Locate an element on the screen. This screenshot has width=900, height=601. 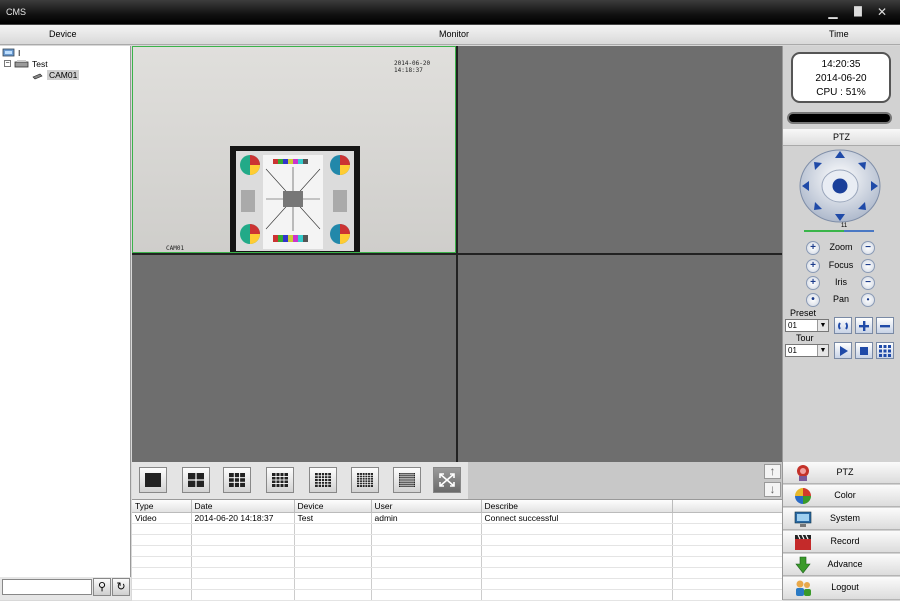
camera-osd-timestamp: 2014-06-20 14:18:37 is located at coordinates (412, 67).